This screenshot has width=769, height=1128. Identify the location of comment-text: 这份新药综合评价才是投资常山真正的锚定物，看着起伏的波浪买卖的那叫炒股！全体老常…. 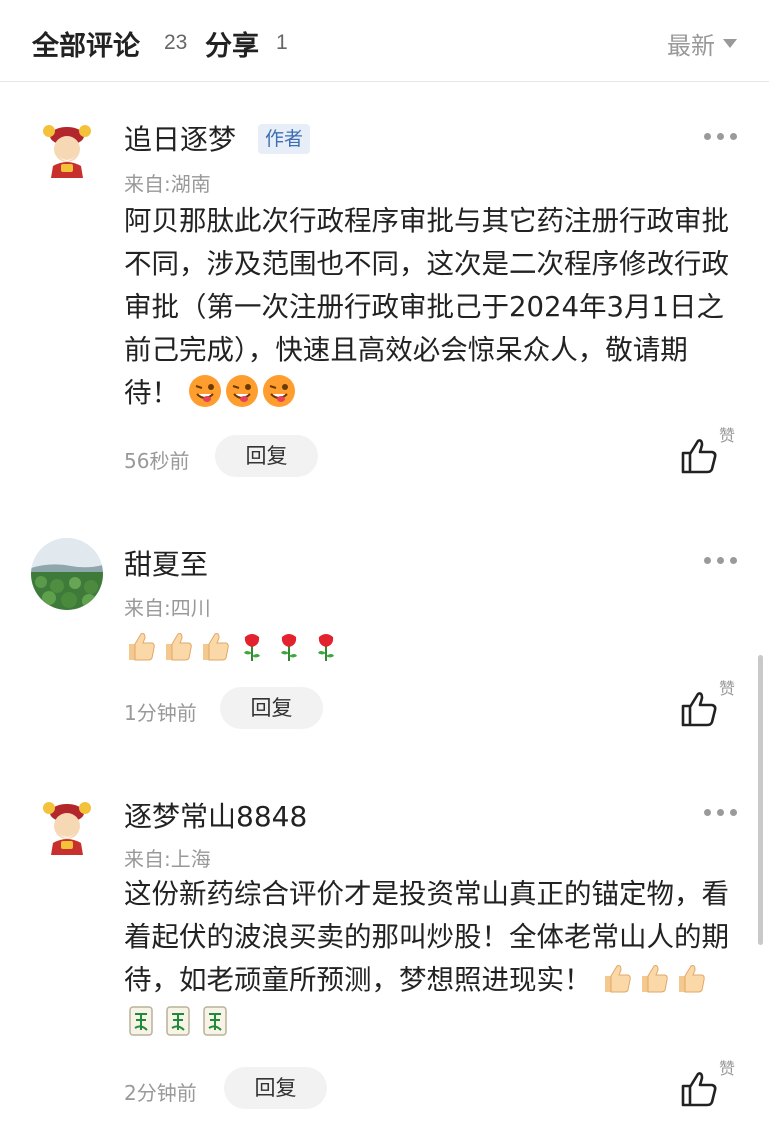
(432, 959).